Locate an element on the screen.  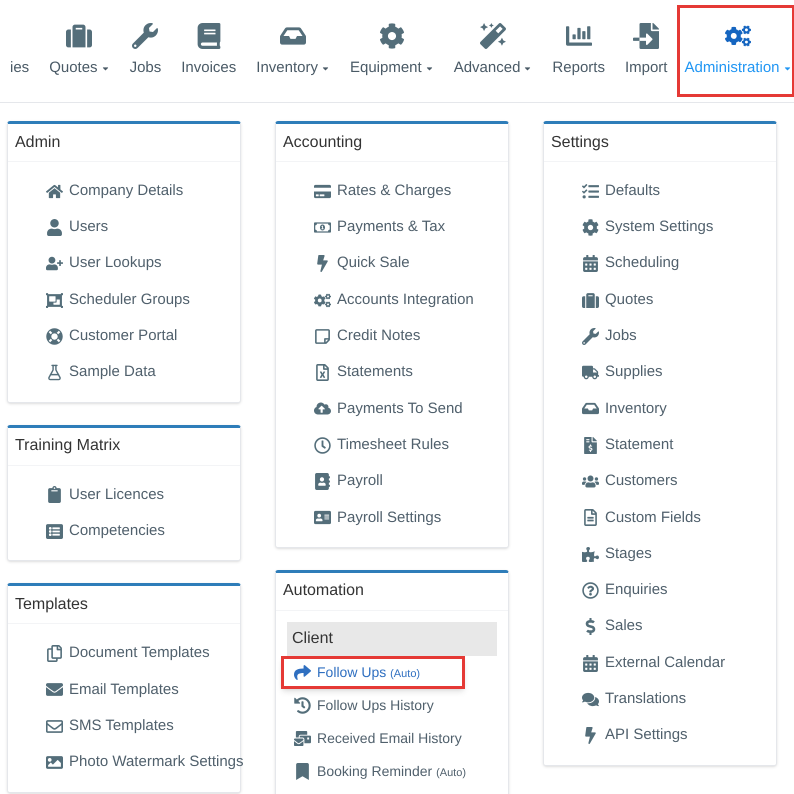
house-icon is located at coordinates (54, 191).